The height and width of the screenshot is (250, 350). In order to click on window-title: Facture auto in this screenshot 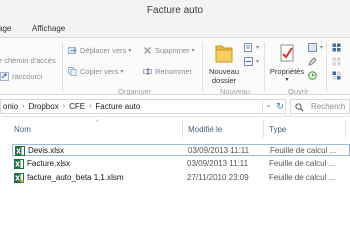, I will do `click(175, 10)`.